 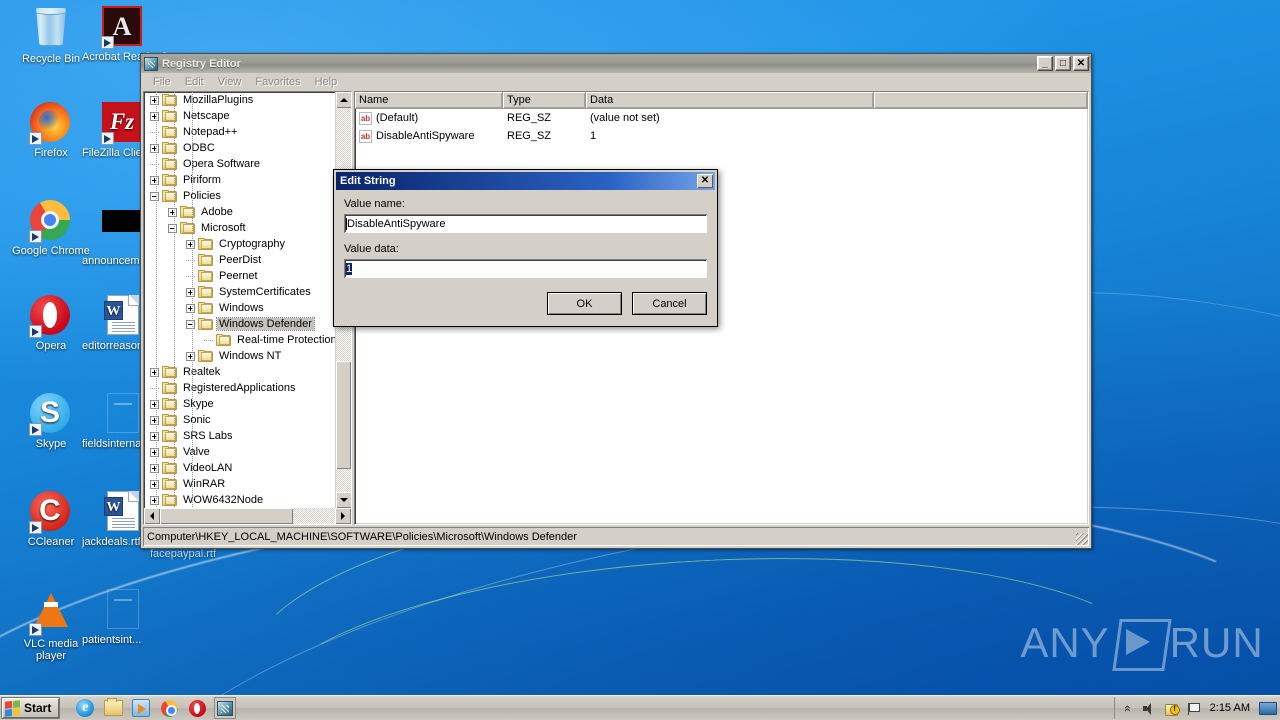 I want to click on tree-item: SRS Labs, so click(x=239, y=436).